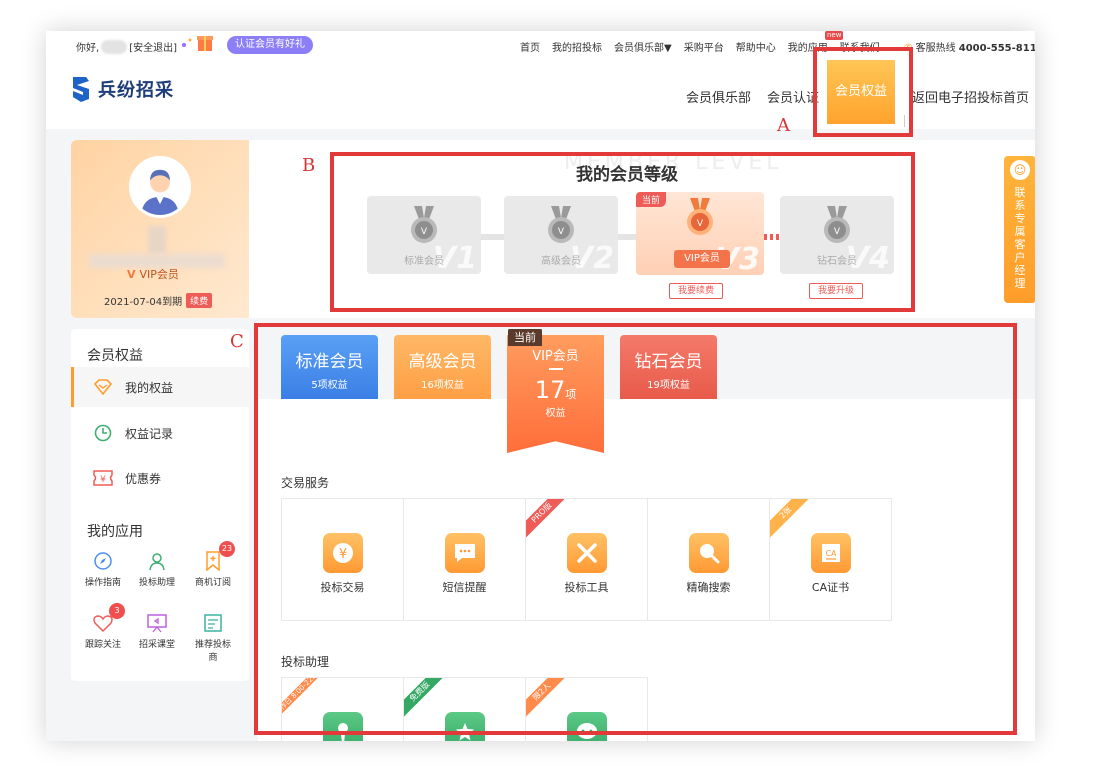 The width and height of the screenshot is (1109, 773). What do you see at coordinates (643, 46) in the screenshot?
I see `top-nav-club-dropdown: 会员俱乐部▼` at bounding box center [643, 46].